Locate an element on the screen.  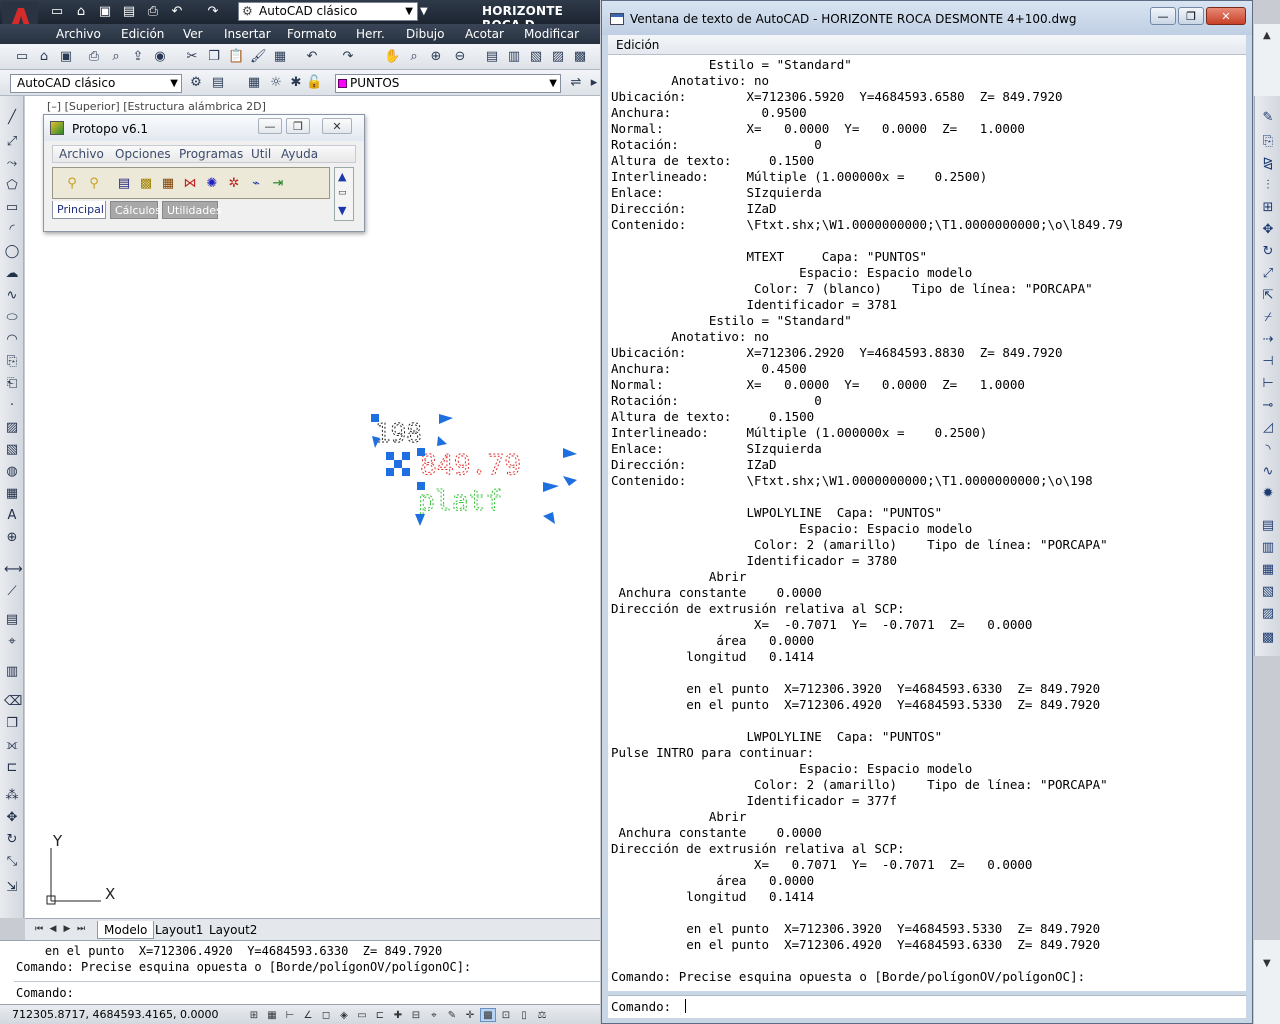
undo-icon: ↶ is located at coordinates (177, 12).